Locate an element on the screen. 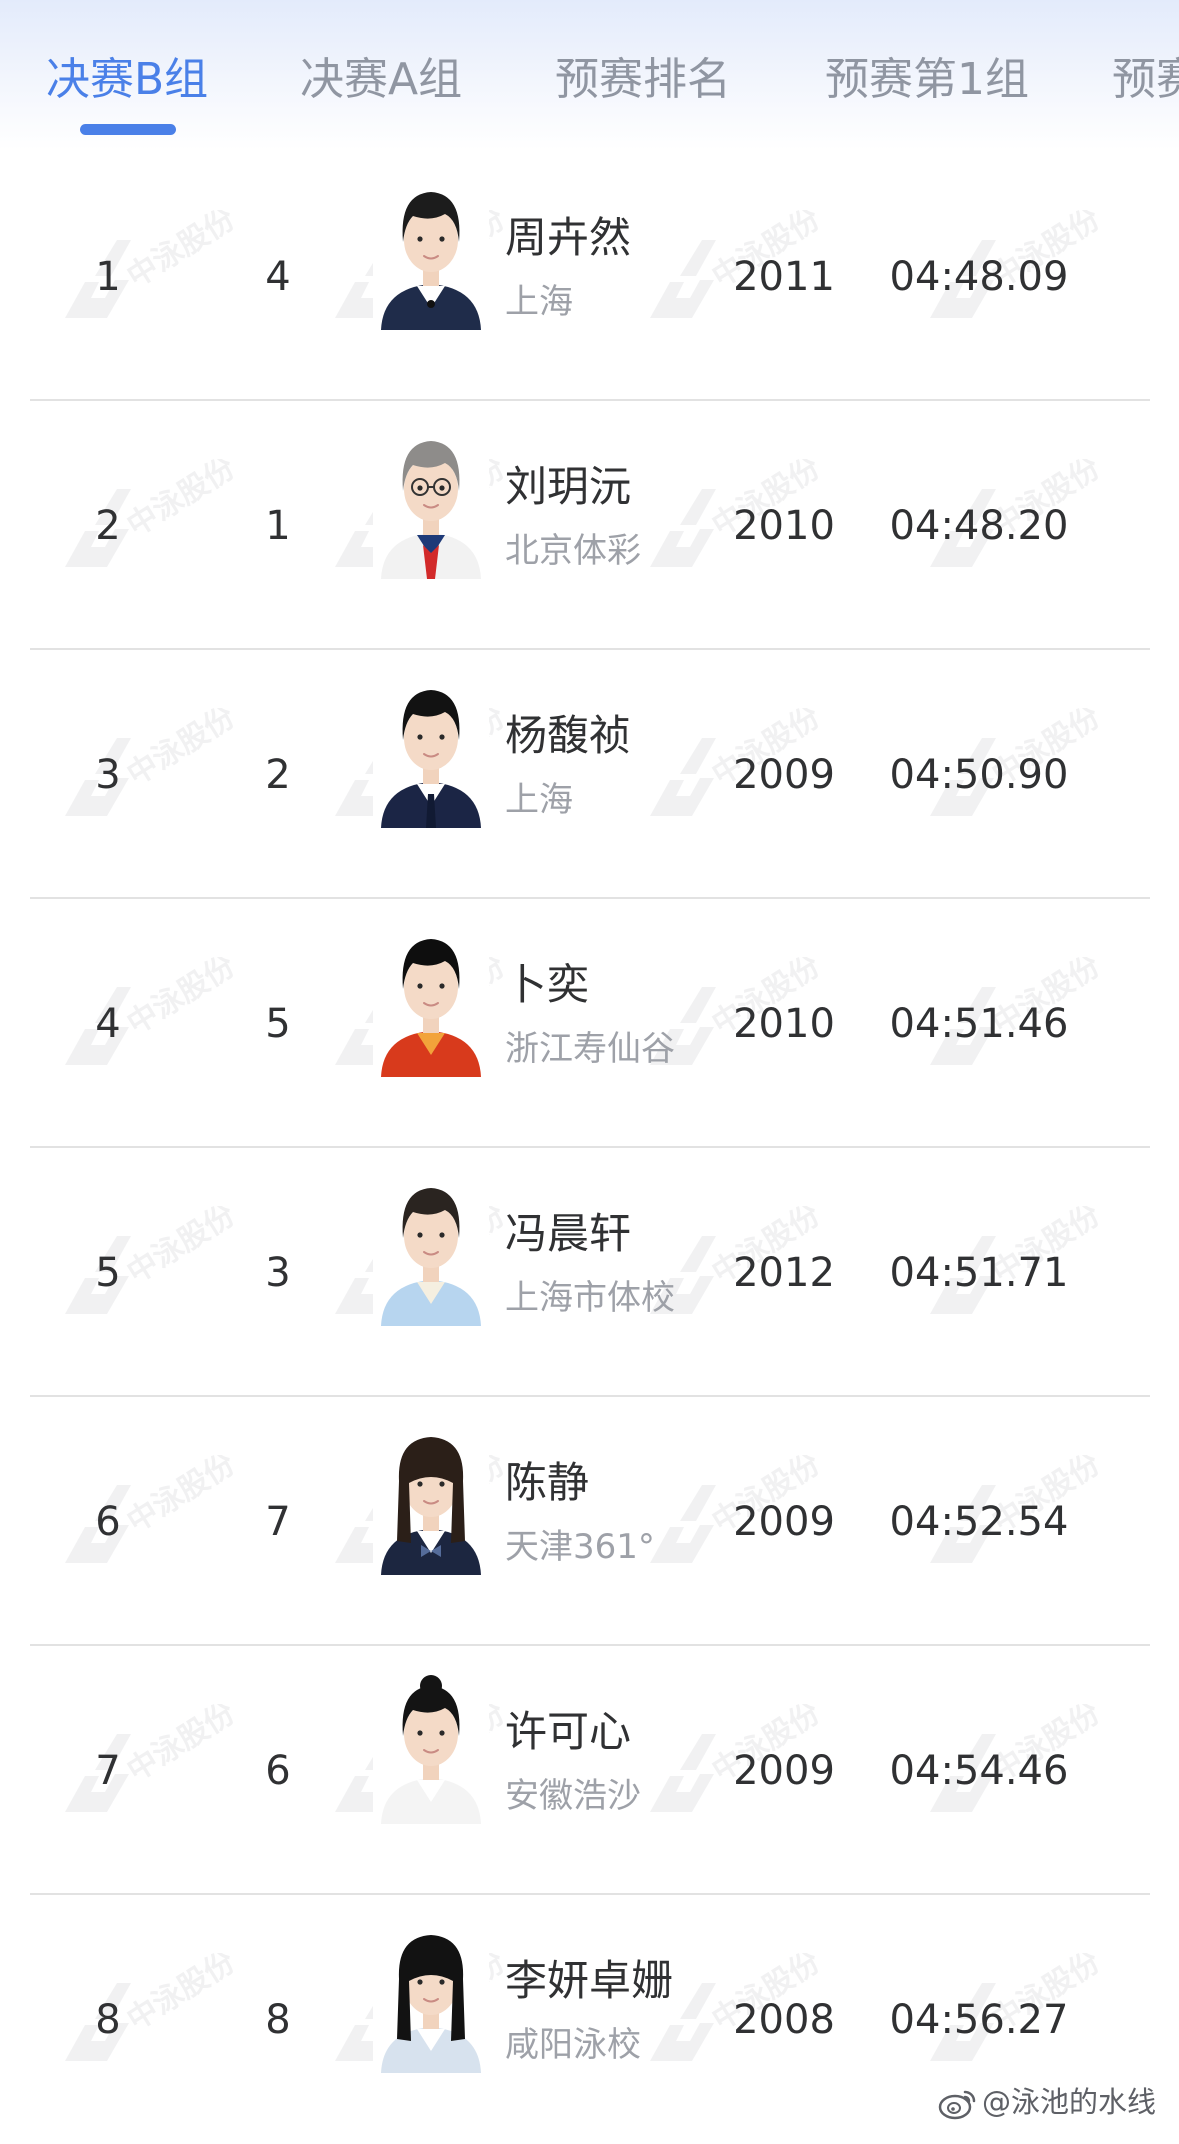 This screenshot has width=1179, height=2144. tab-bar: 决赛B组 决赛A组 预赛排名 预赛第1组 预赛 is located at coordinates (589, 75).